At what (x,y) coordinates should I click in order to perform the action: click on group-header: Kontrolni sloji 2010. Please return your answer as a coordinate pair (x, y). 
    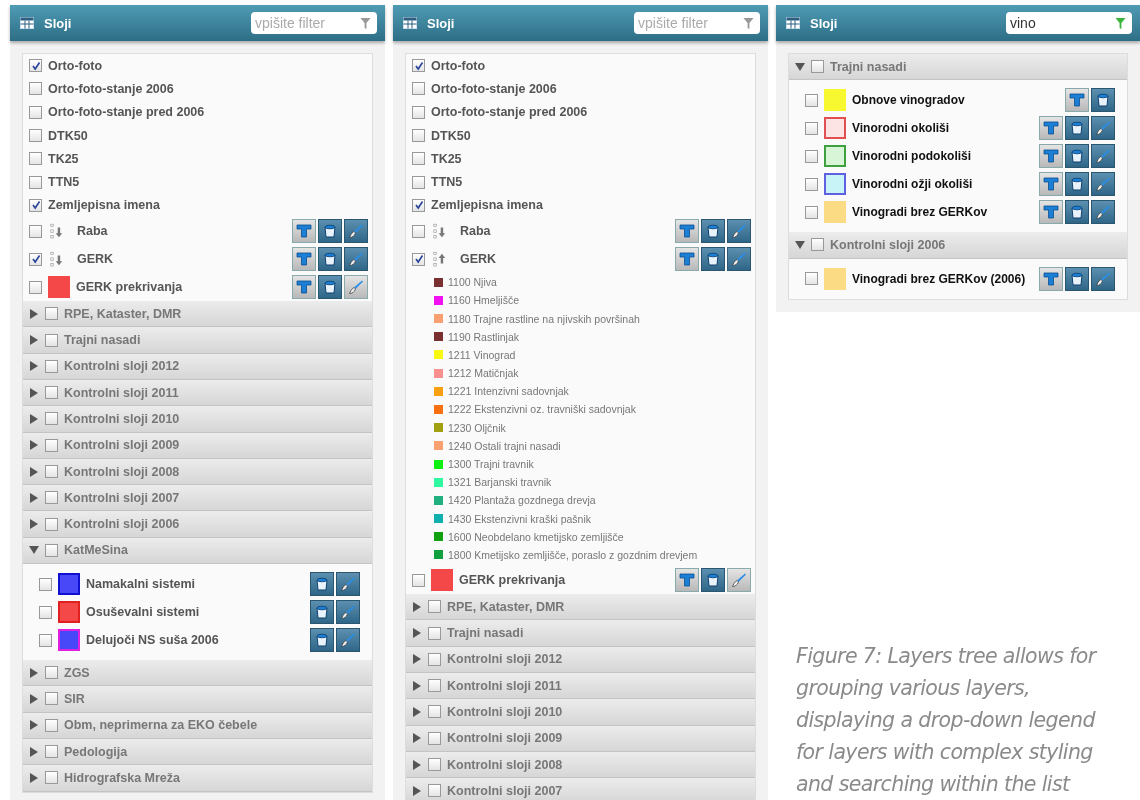
    Looking at the image, I should click on (197, 419).